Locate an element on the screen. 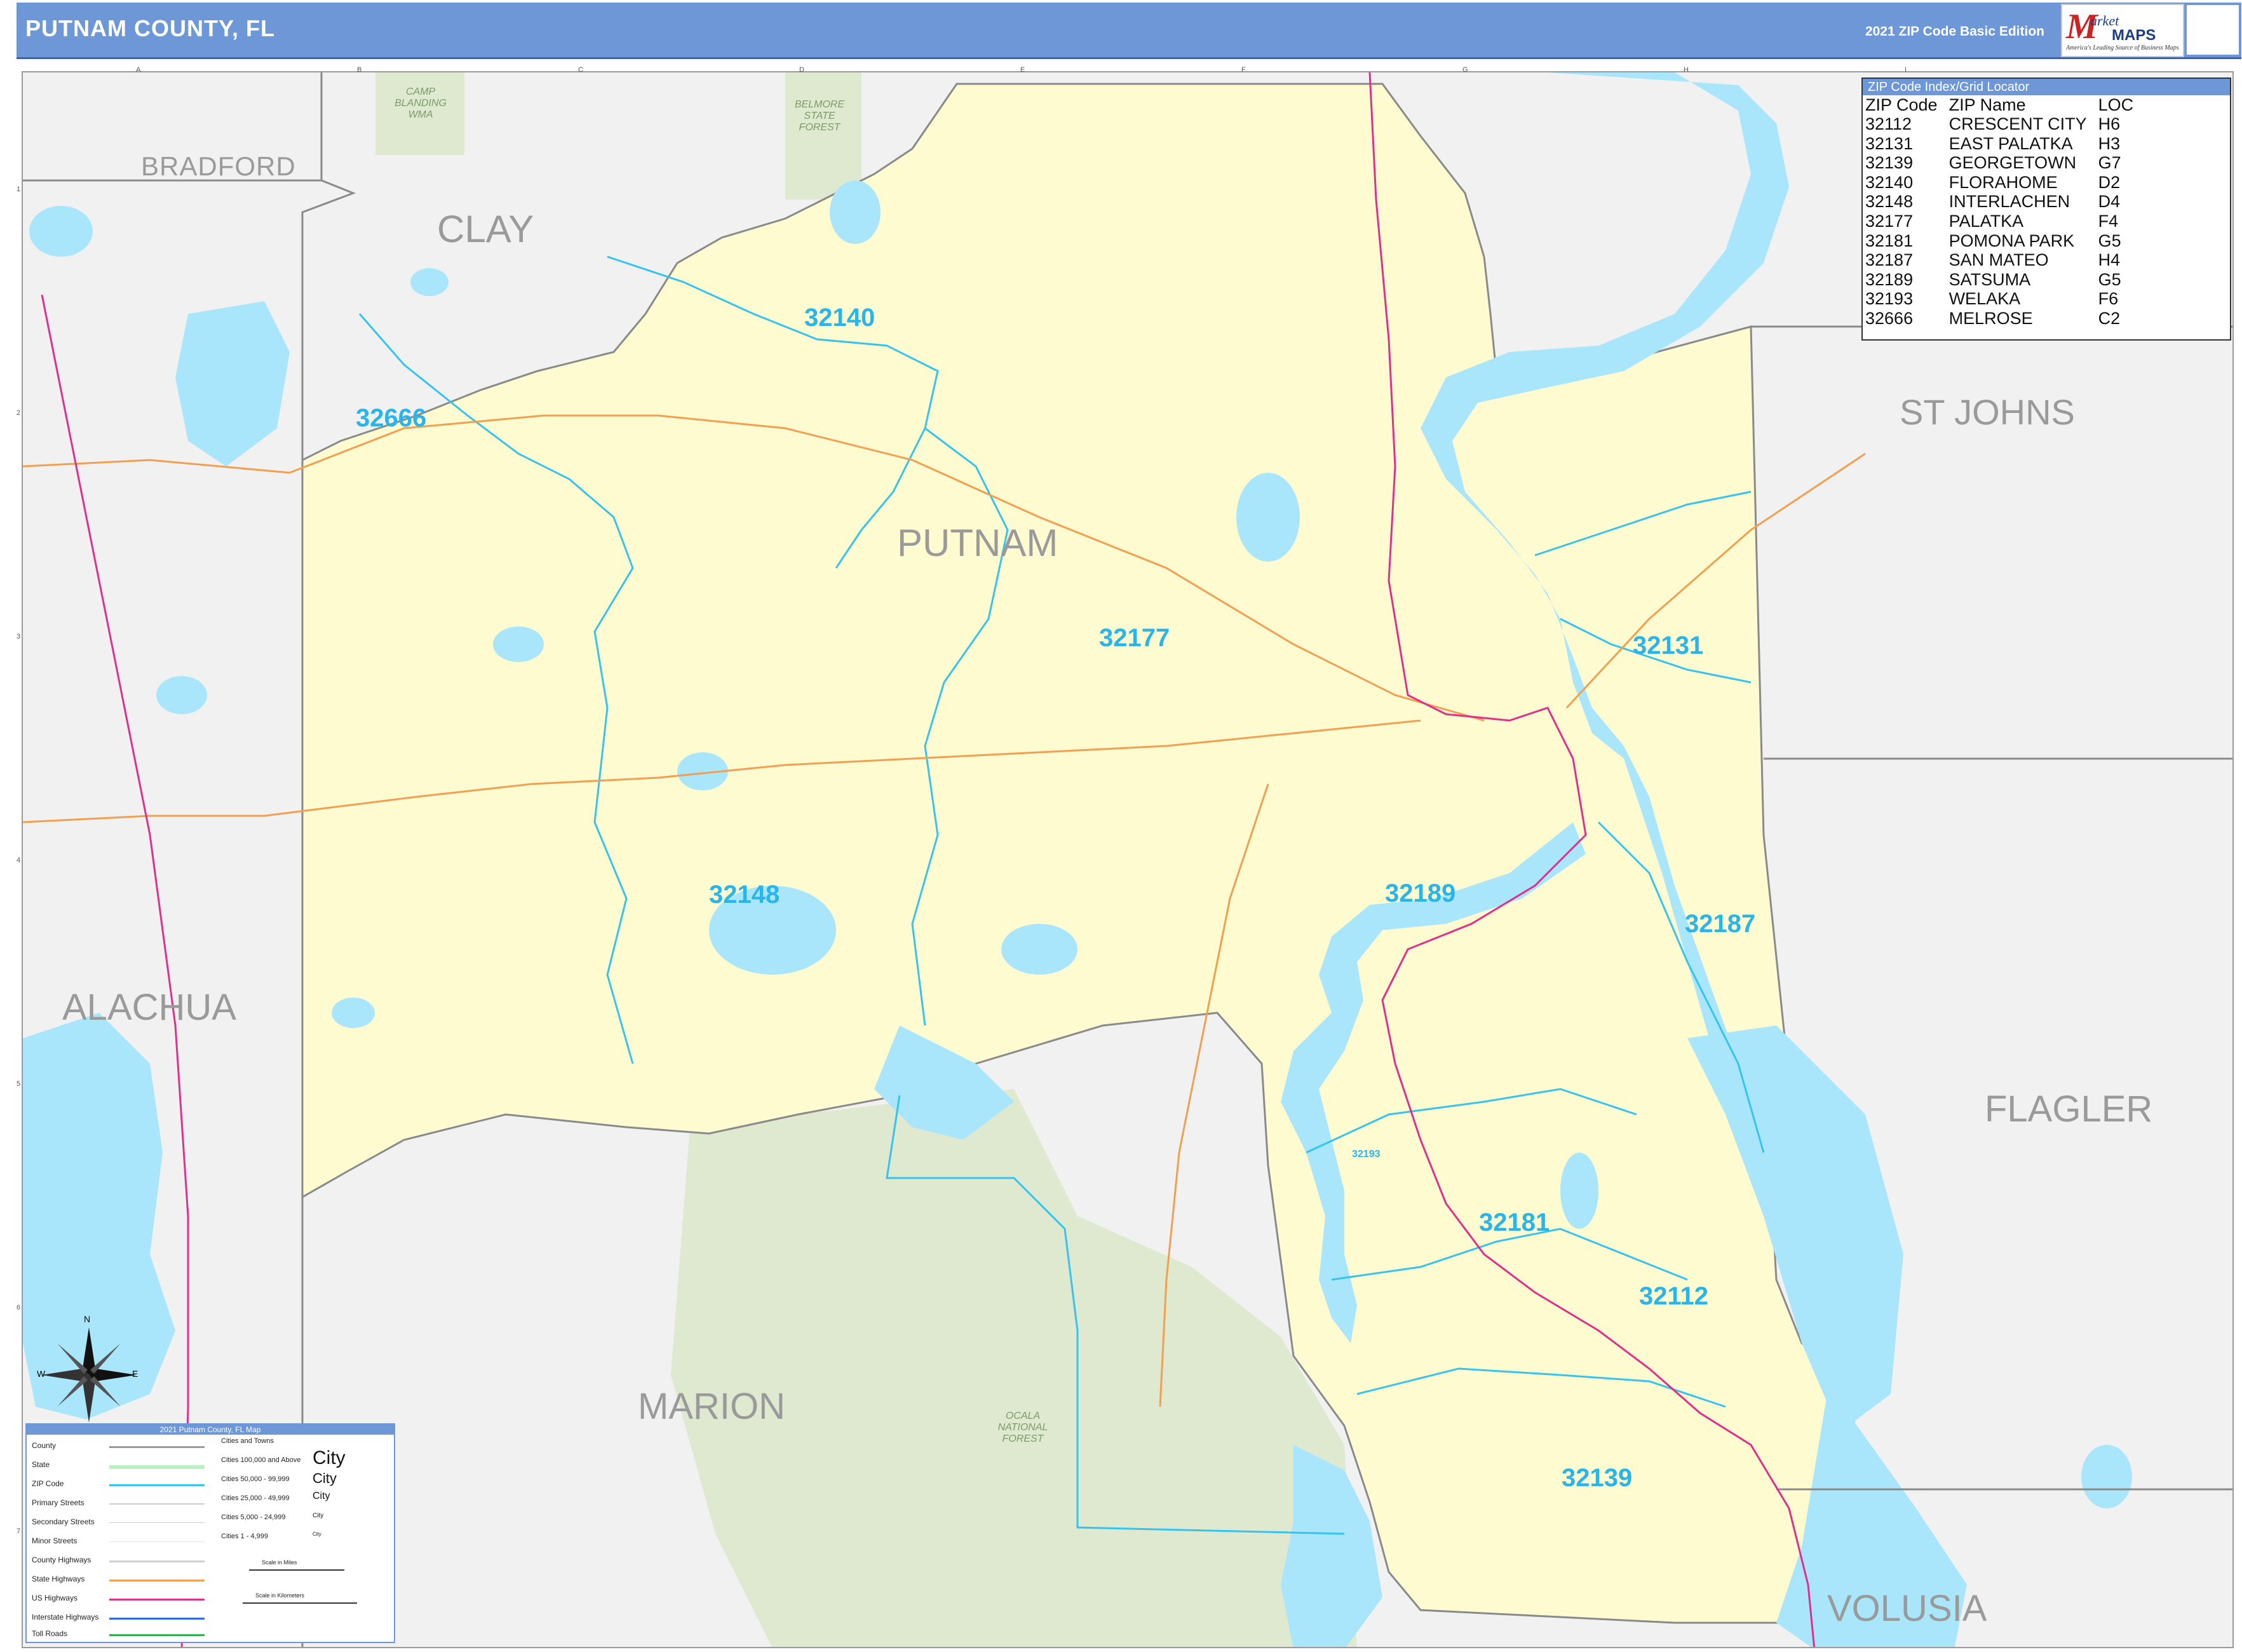 This screenshot has width=2242, height=1652. legend-city-100k: Cities 100,000 and Above is located at coordinates (261, 1460).